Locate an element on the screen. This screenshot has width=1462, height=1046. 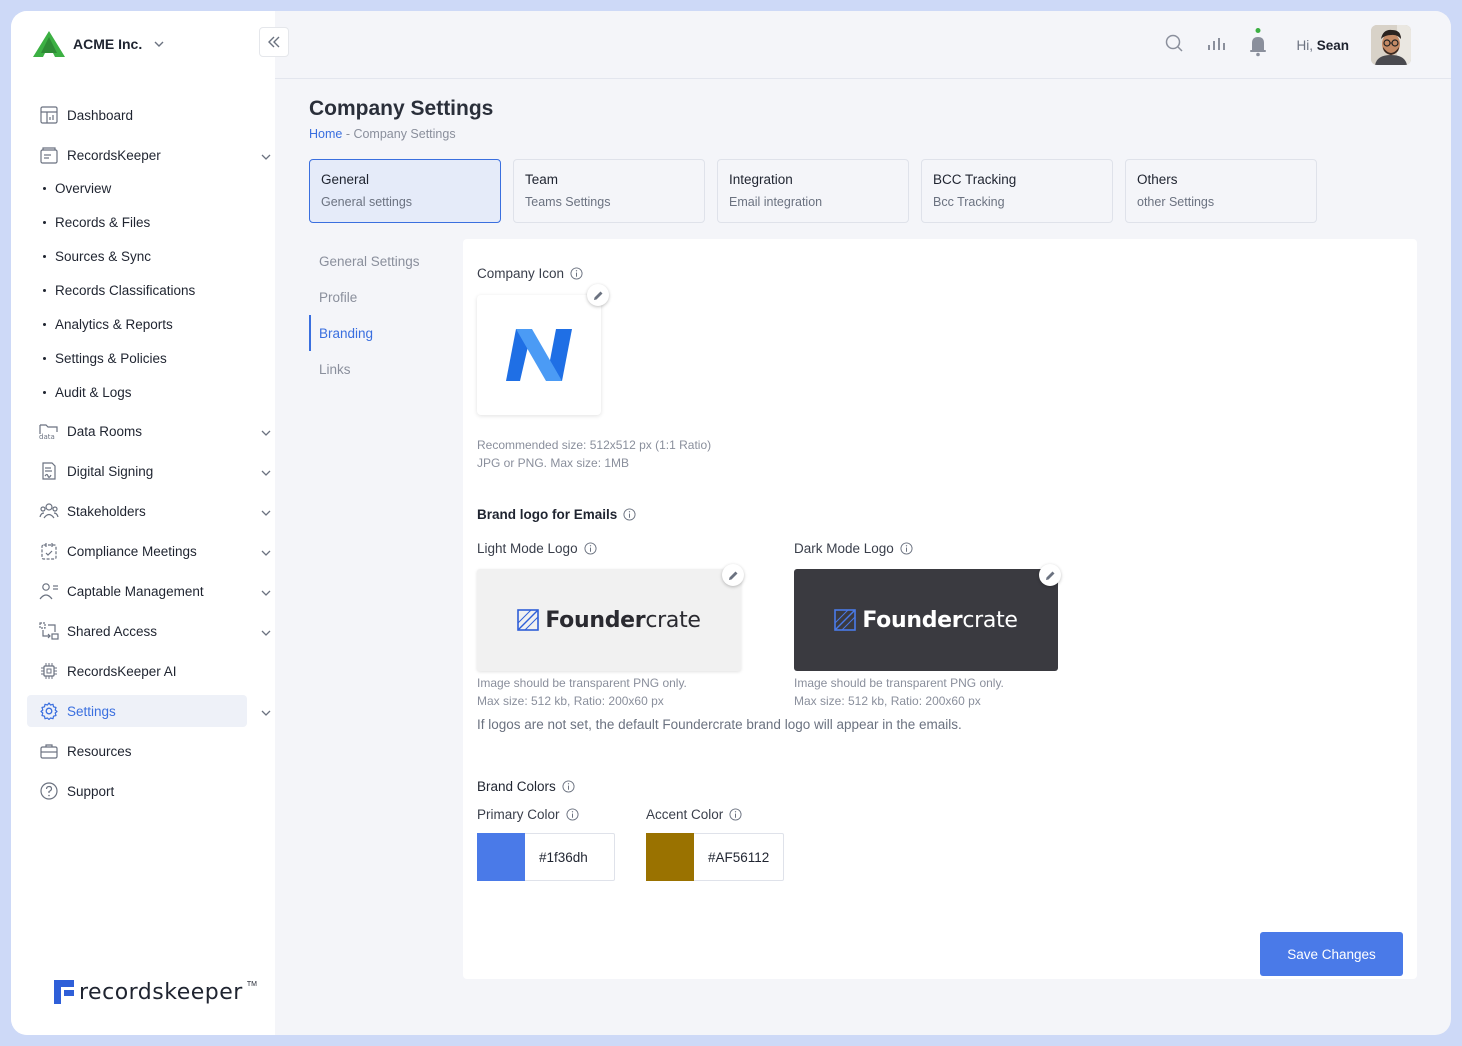
subnav-branding: Branding is located at coordinates (379, 333).